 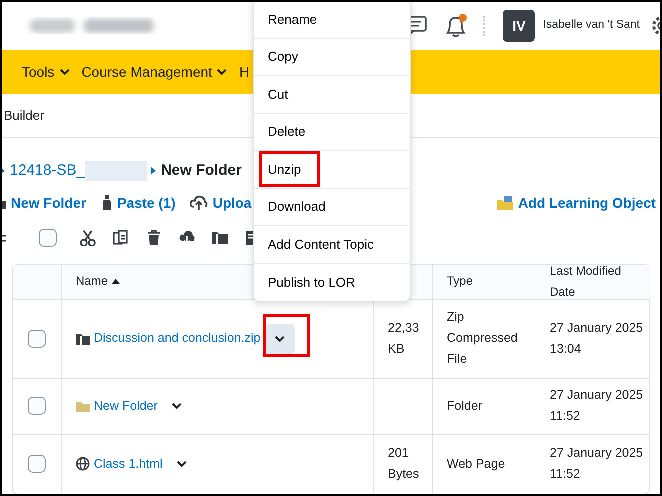 I want to click on nav-link: Builder, so click(x=24, y=116).